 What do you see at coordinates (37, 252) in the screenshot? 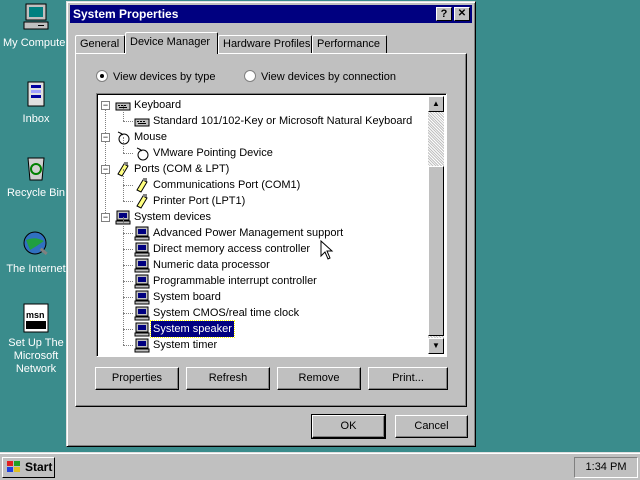
I see `desktop-icon-internet: The Internet` at bounding box center [37, 252].